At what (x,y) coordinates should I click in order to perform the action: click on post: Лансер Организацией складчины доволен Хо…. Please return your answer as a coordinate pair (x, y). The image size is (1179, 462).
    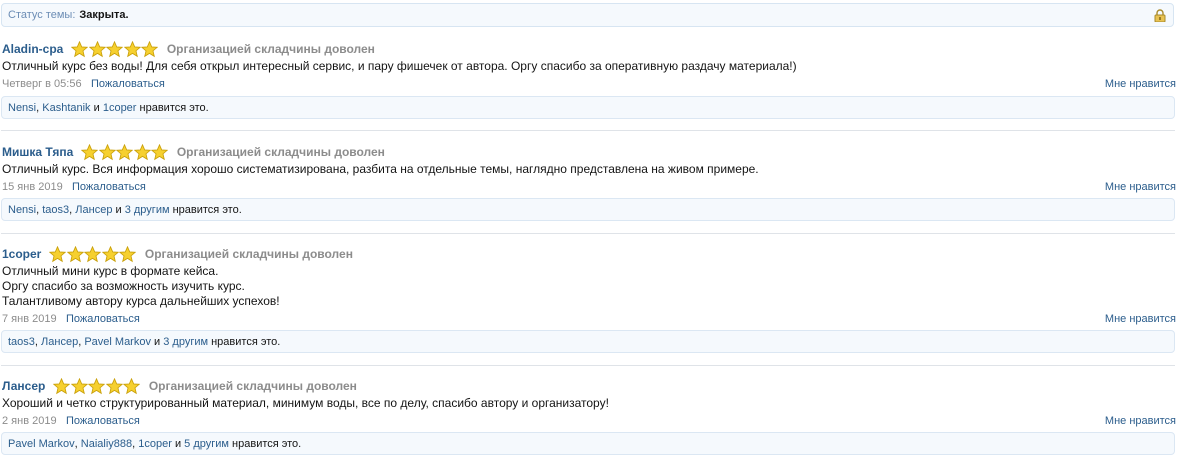
    Looking at the image, I should click on (589, 403).